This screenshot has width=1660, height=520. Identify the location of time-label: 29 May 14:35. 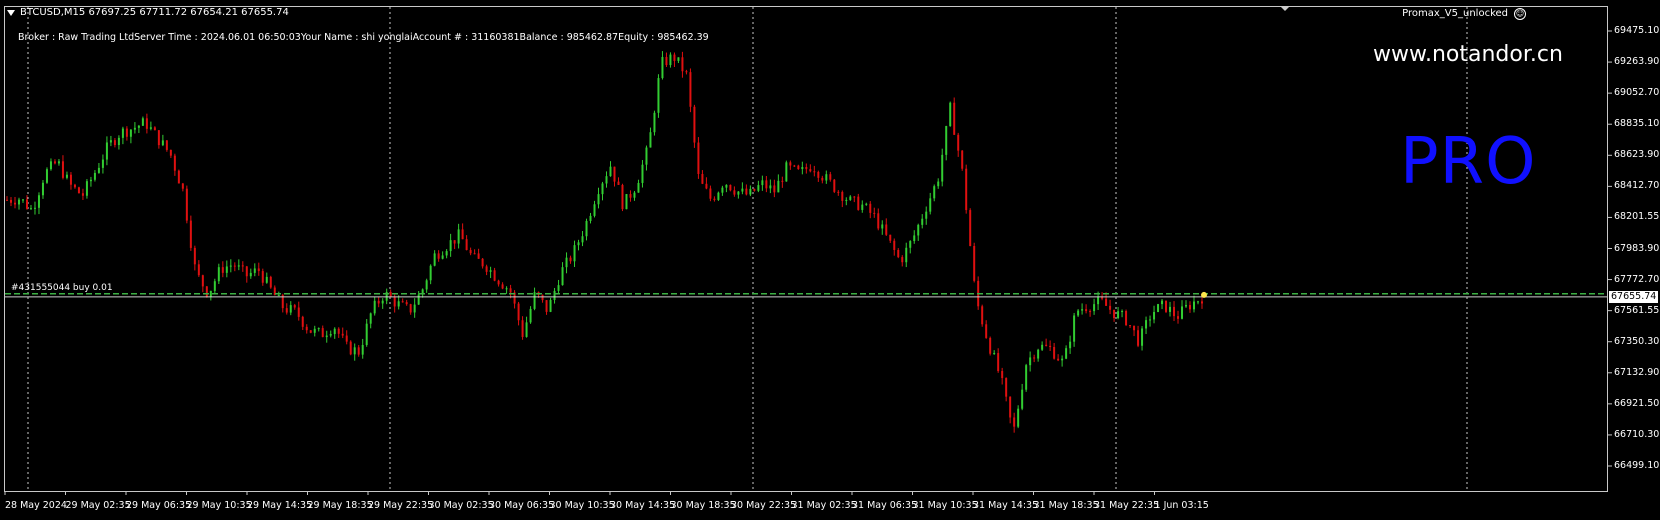
(280, 505).